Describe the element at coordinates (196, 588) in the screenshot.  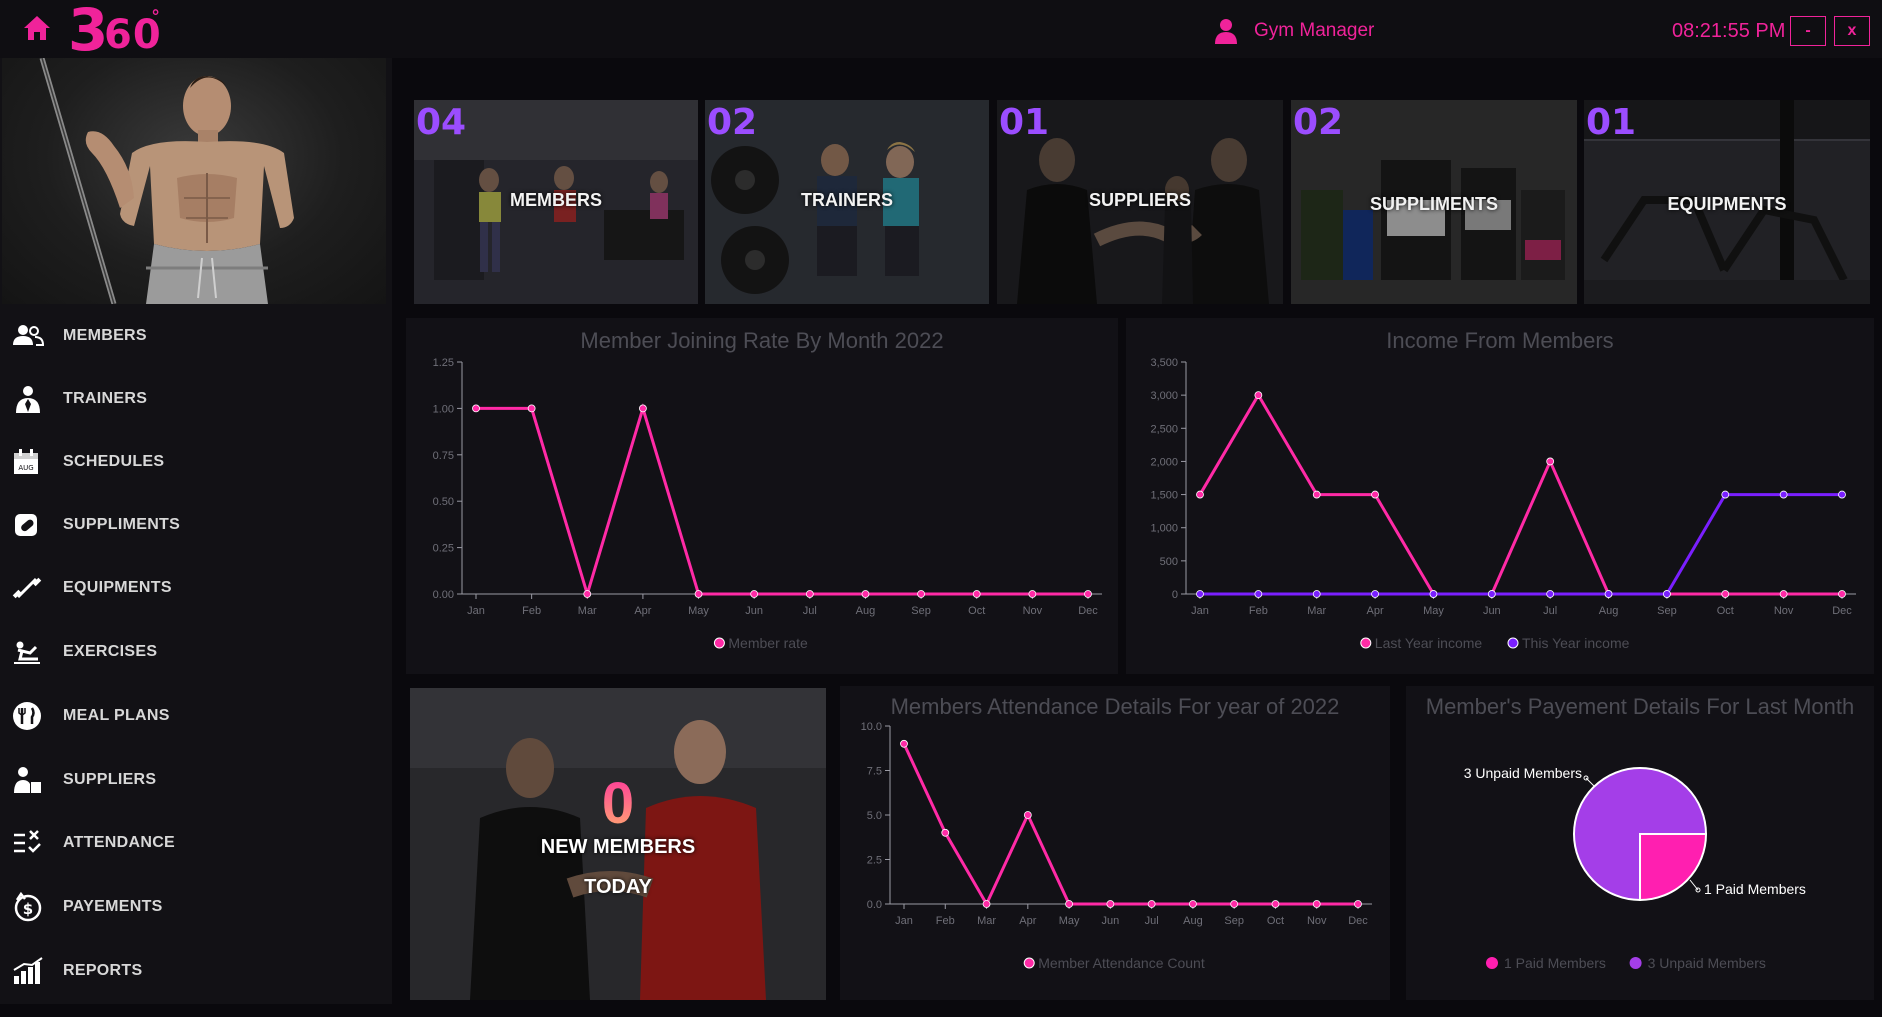
I see `sidebar-item-equipments: EQUIPMENTS` at that location.